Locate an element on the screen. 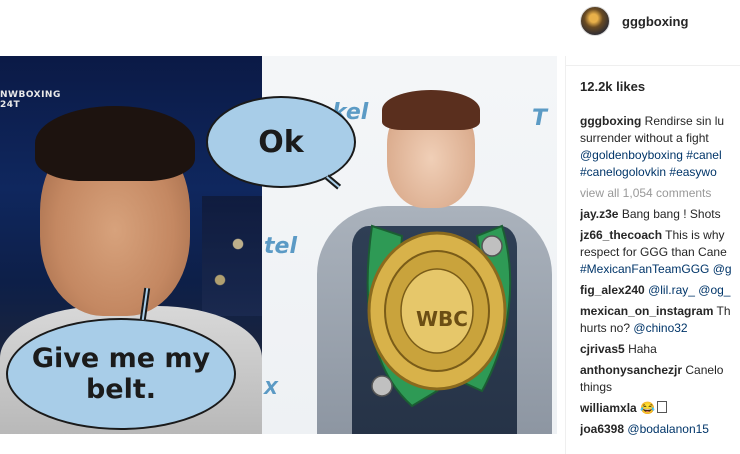 Image resolution: width=740 pixels, height=454 pixels. unknown-glyph-icon is located at coordinates (662, 407).